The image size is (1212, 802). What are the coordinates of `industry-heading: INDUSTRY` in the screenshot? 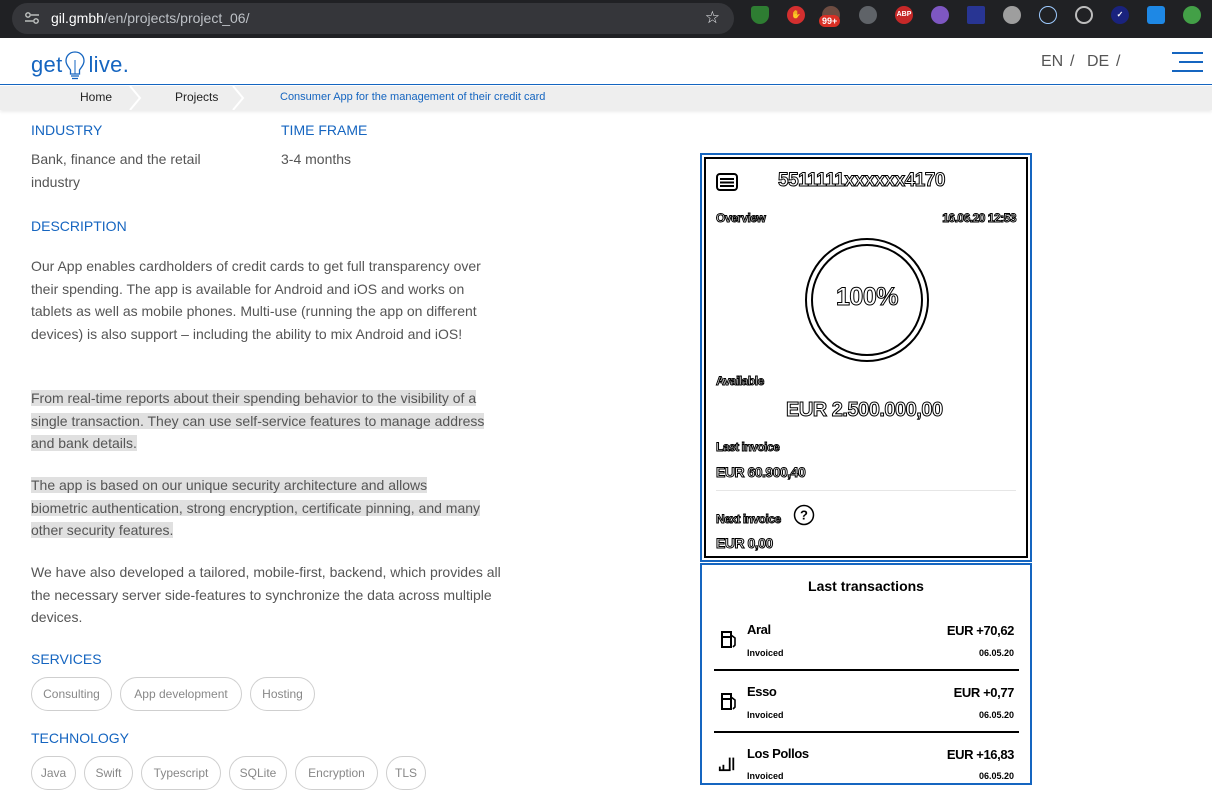 It's located at (67, 130).